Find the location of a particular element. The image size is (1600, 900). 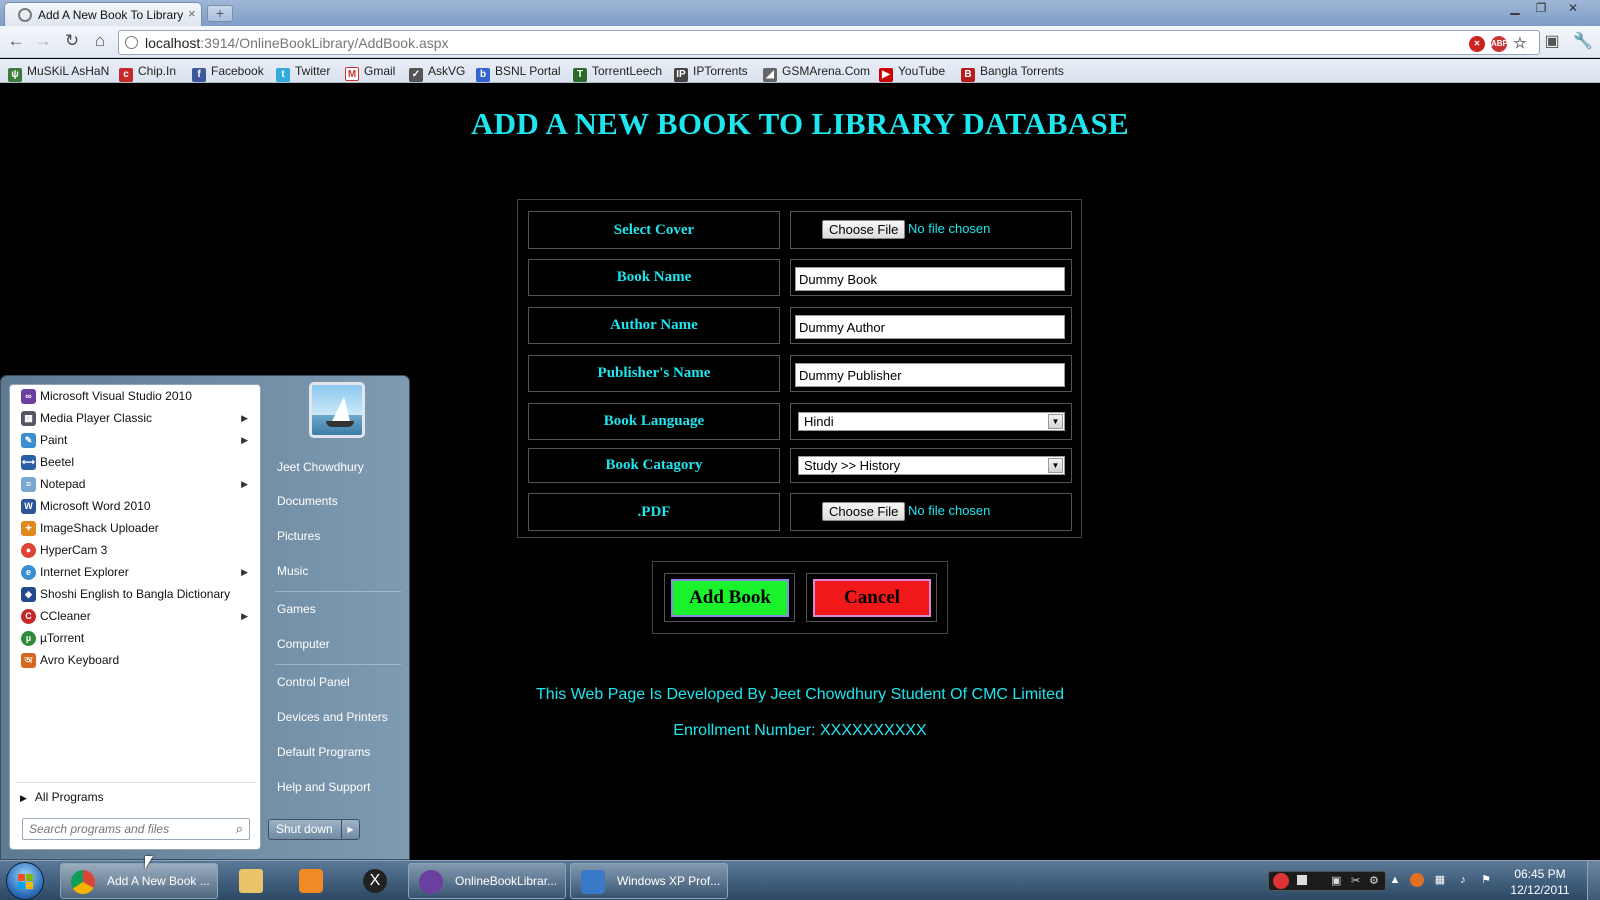

bookmark-muskil: ψ MuSKiL AsHaN is located at coordinates (58, 72).